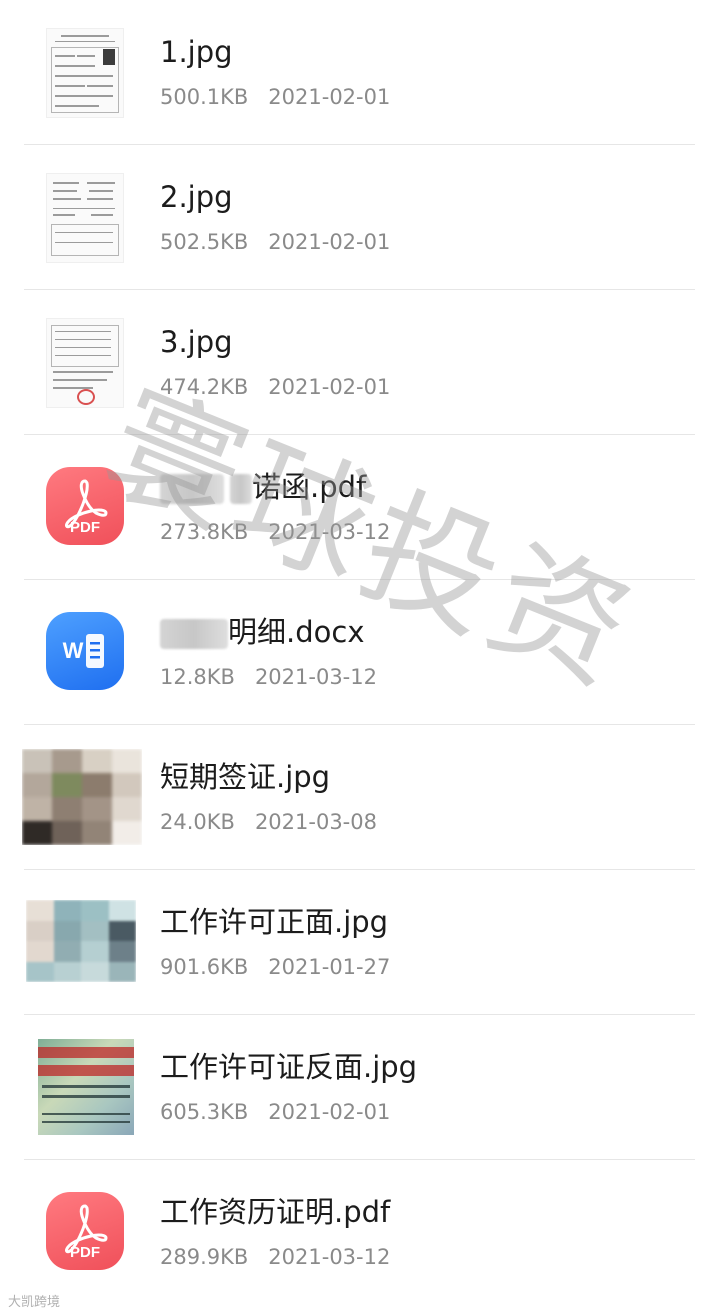 This screenshot has height=1314, width=717. I want to click on file-name-visible: 诺函.pdf, so click(309, 487).